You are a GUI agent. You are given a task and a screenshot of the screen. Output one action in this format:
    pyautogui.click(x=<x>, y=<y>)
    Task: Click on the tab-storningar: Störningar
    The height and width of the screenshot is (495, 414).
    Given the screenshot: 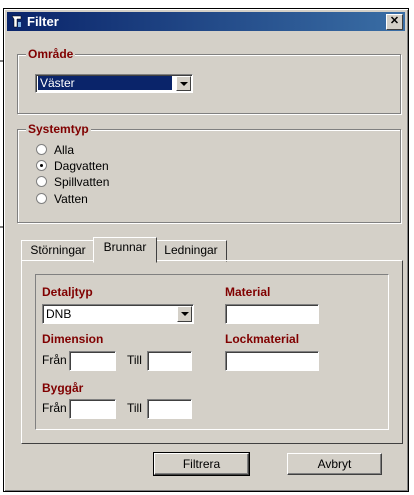 What is the action you would take?
    pyautogui.click(x=58, y=251)
    